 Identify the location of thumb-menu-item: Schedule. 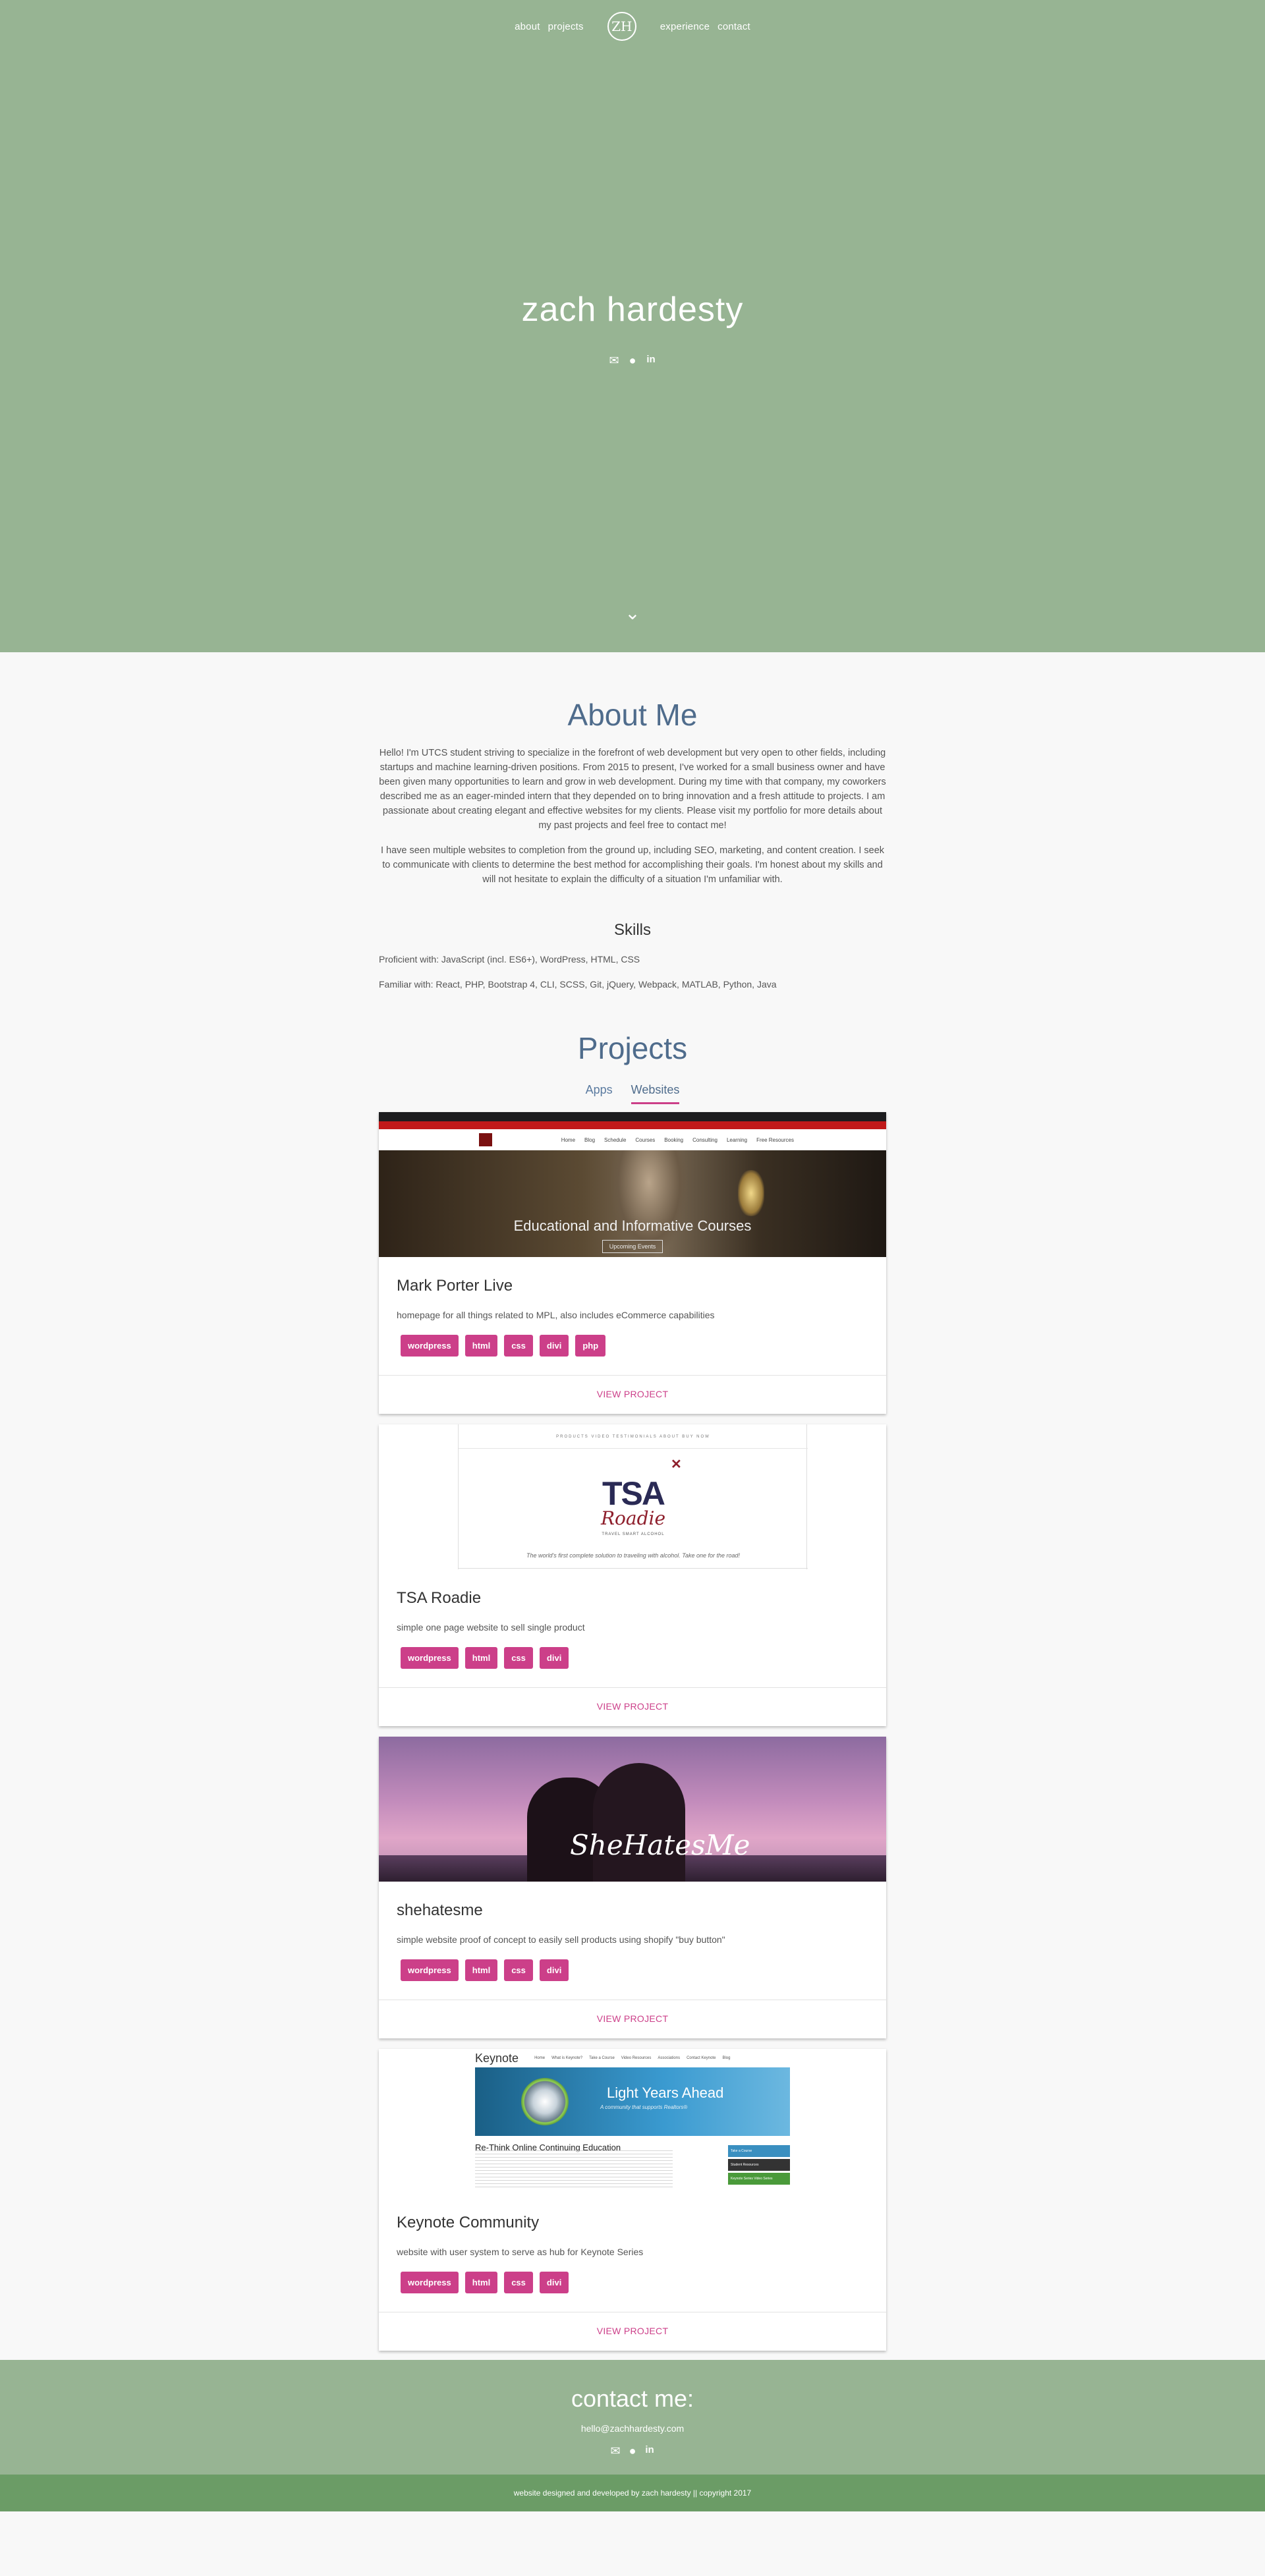
(615, 1139).